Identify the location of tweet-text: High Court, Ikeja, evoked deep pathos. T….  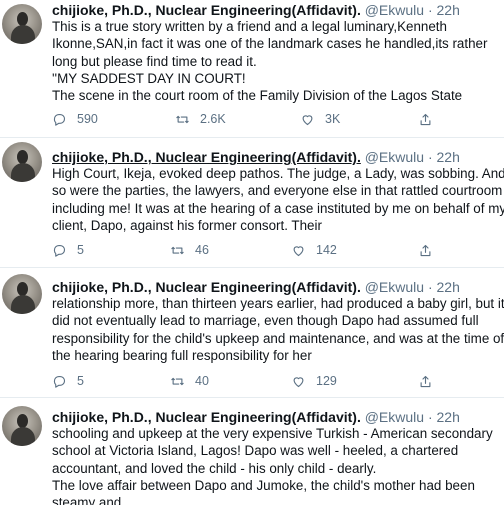
(278, 199).